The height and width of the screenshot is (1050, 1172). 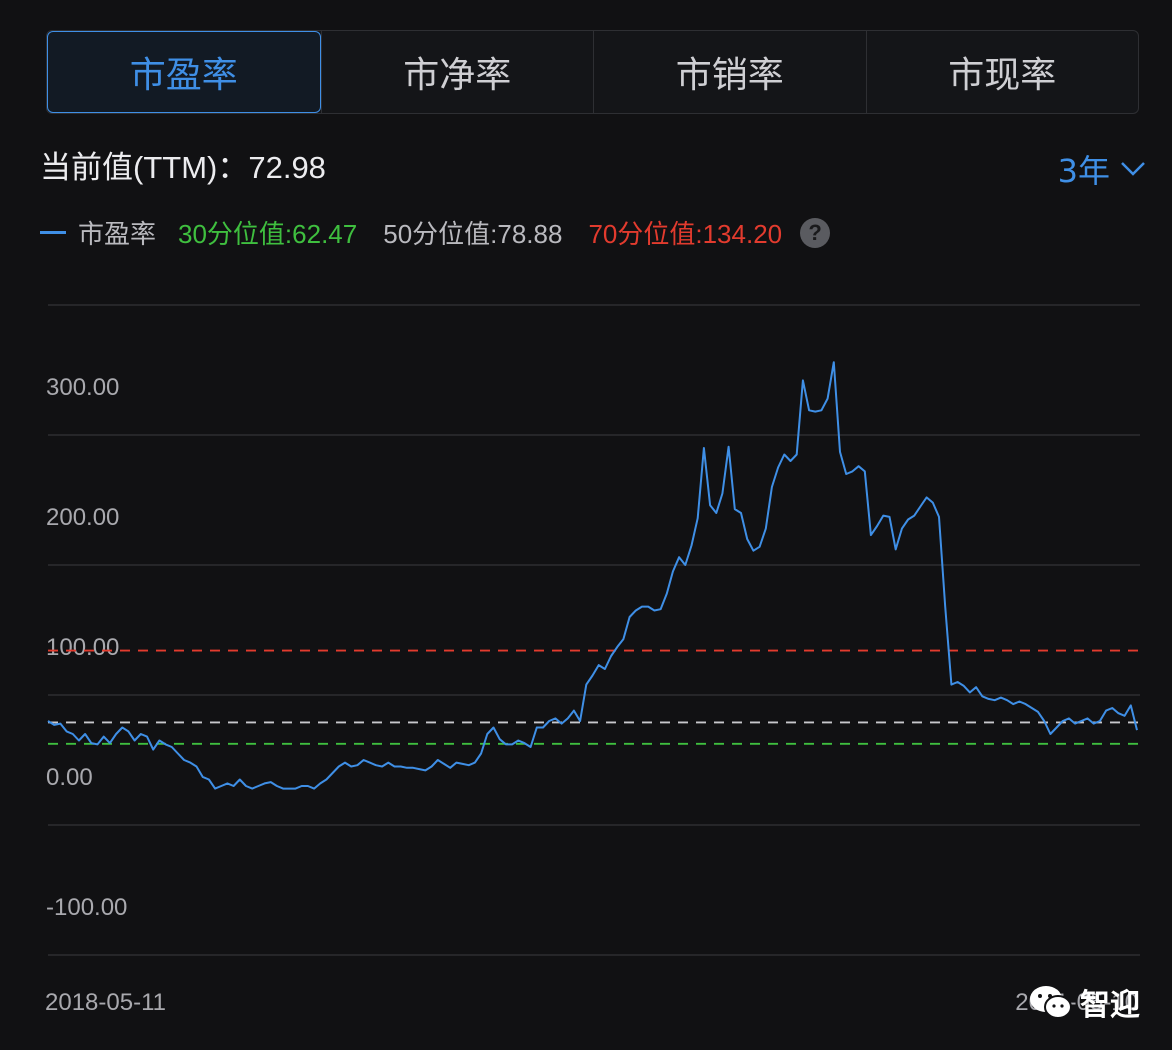 I want to click on x-axis-start-label: 2018-05-11, so click(x=105, y=1002).